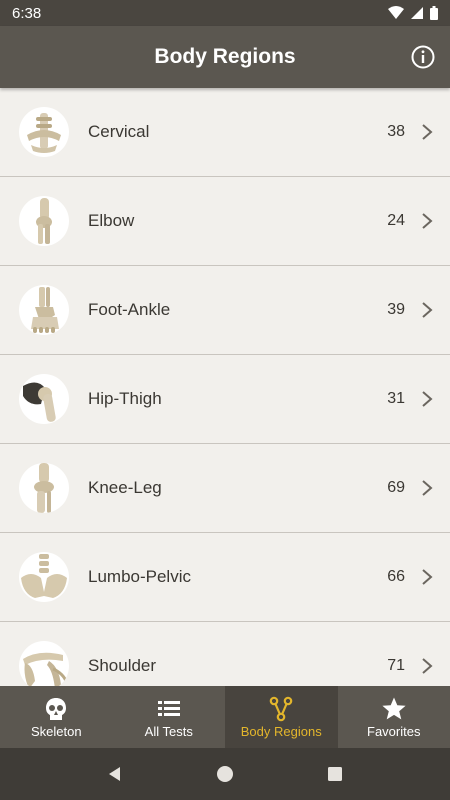 Image resolution: width=450 pixels, height=800 pixels. Describe the element at coordinates (56, 708) in the screenshot. I see `skull-icon` at that location.